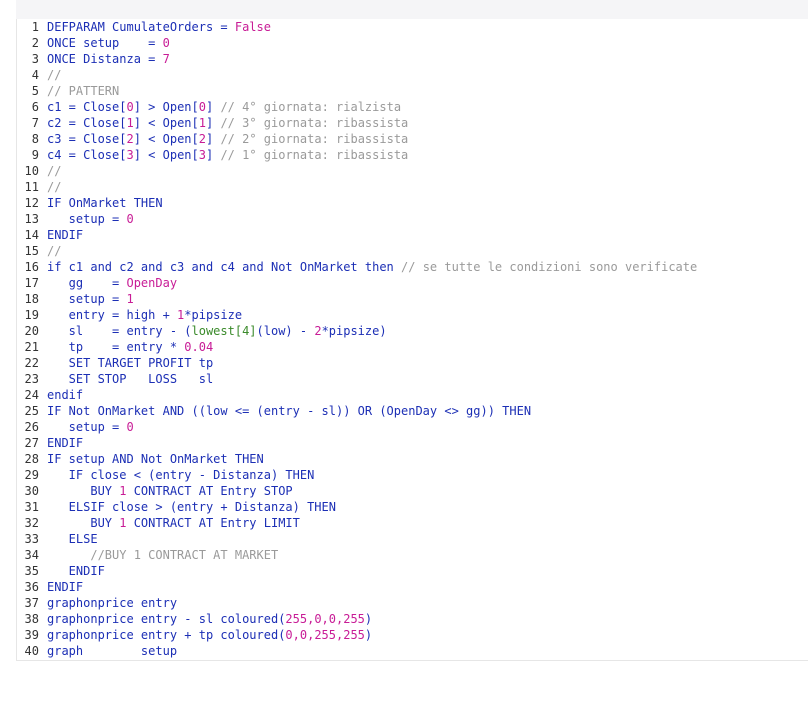 The width and height of the screenshot is (808, 702). I want to click on code-token: ELSE, so click(72, 539).